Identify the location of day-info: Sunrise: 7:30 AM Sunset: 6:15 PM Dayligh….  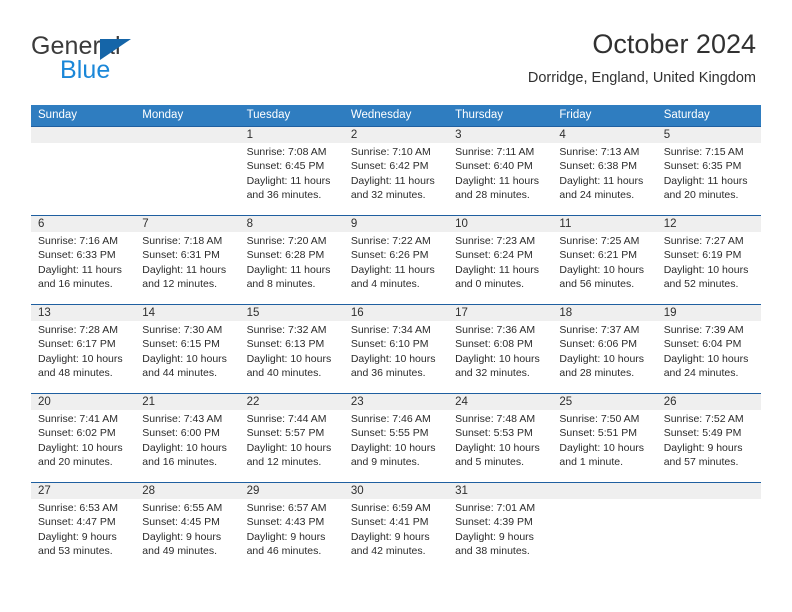
(190, 351).